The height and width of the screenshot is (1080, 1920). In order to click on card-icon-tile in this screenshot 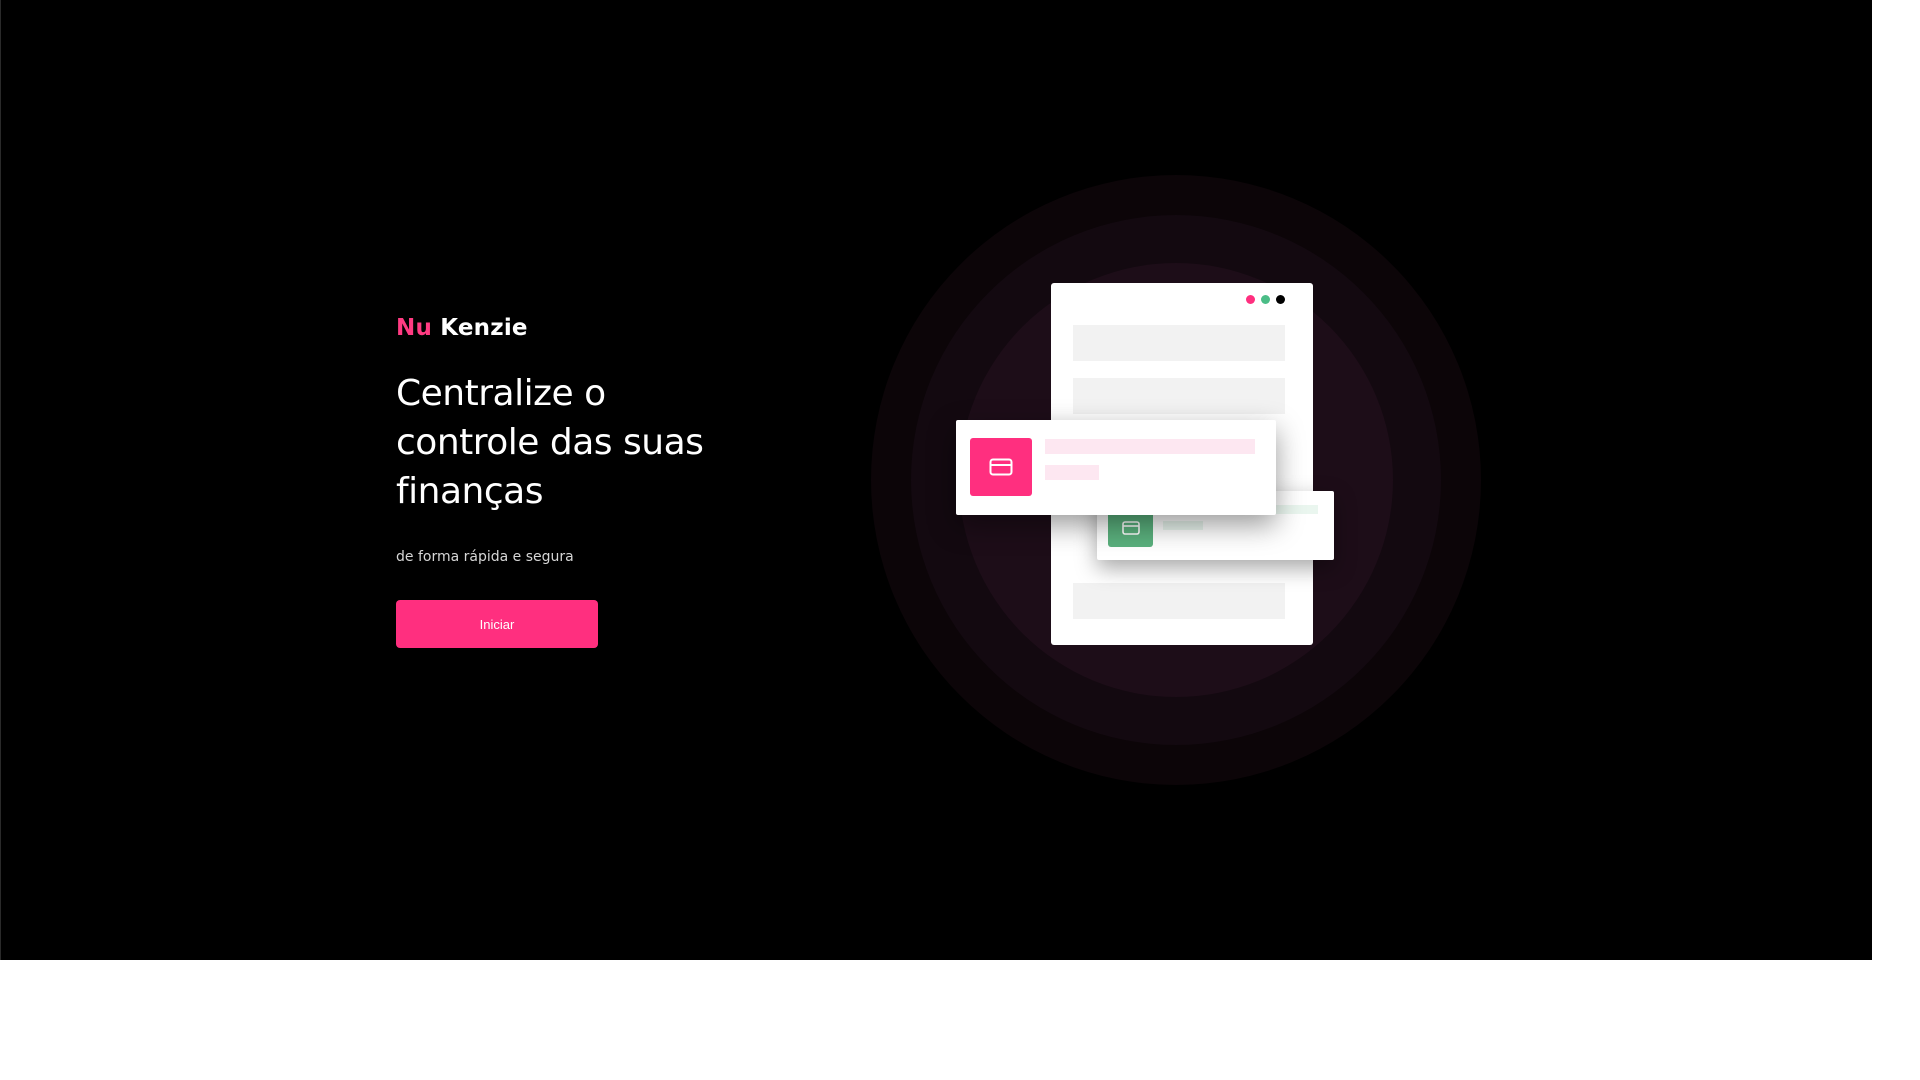, I will do `click(1001, 467)`.